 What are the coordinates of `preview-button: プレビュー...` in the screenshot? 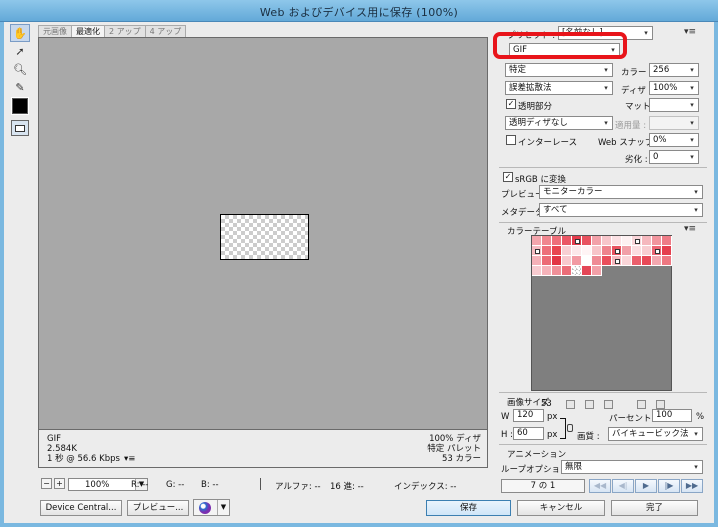 It's located at (158, 508).